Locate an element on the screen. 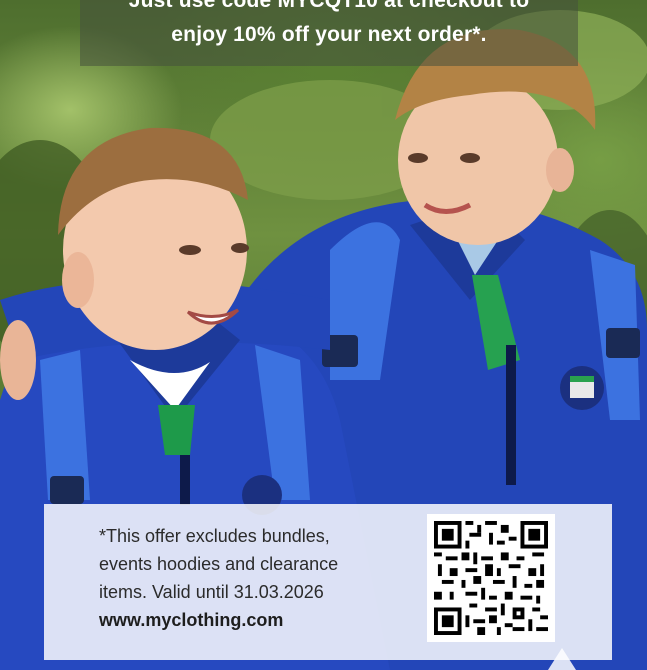  qr-code-icon is located at coordinates (491, 578).